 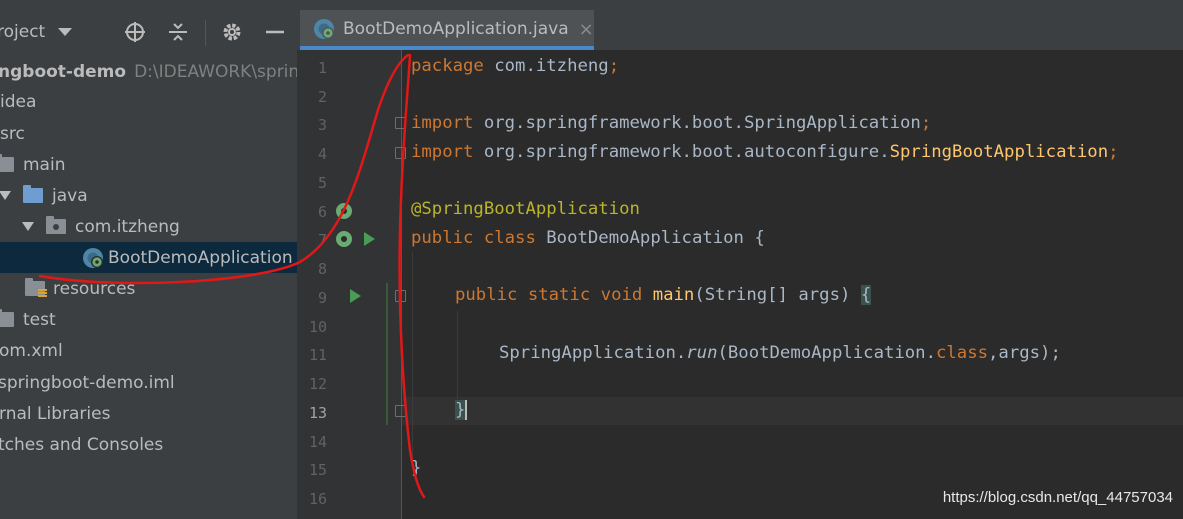 I want to click on watermark: https://blog.csdn.net/qq_44757034, so click(x=1057, y=497).